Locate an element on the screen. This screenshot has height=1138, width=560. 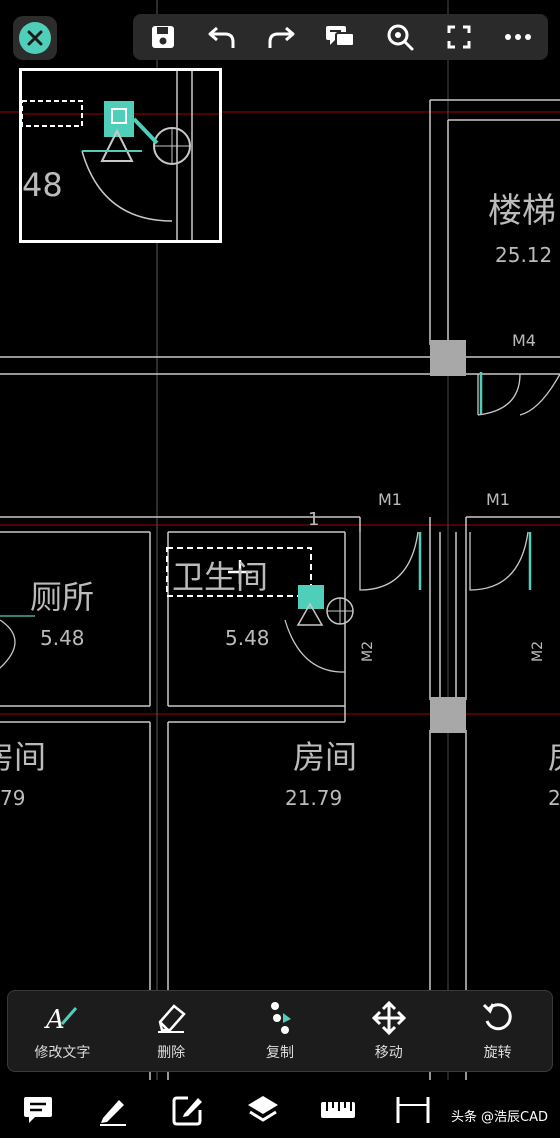
top-toolbar is located at coordinates (340, 37).